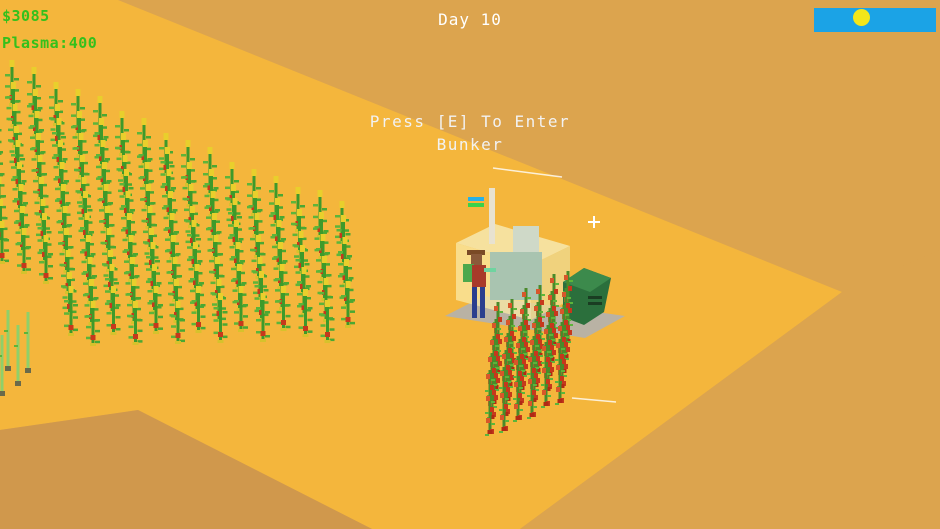  I want to click on bunker-machine, so click(516, 276).